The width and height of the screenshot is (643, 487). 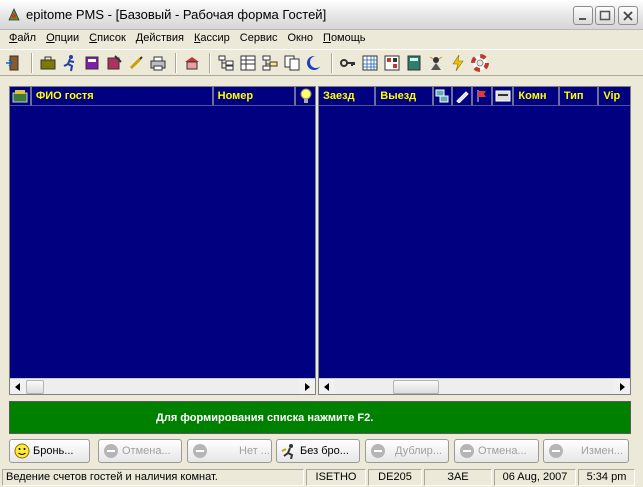 What do you see at coordinates (458, 63) in the screenshot?
I see `lightning-icon` at bounding box center [458, 63].